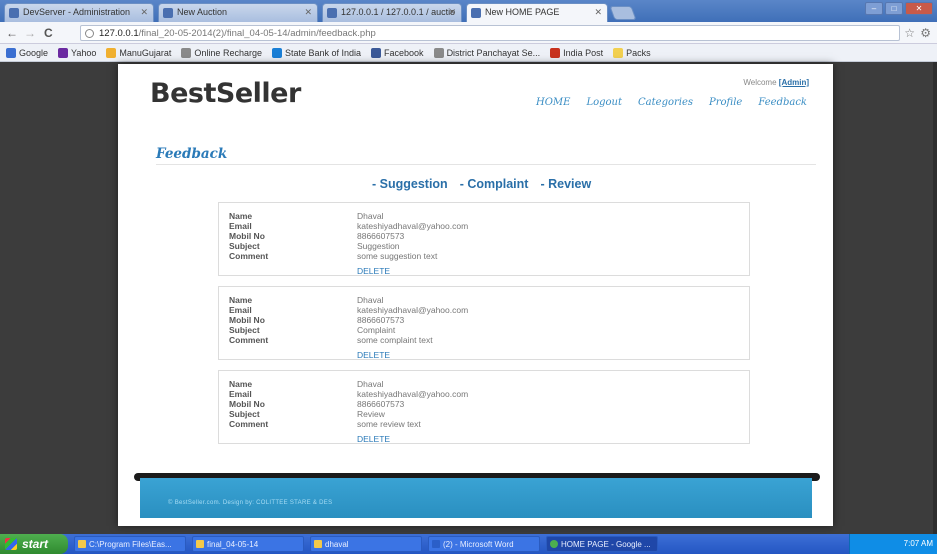  What do you see at coordinates (413, 310) in the screenshot?
I see `email-value: kateshiyadhaval@yahoo.com` at bounding box center [413, 310].